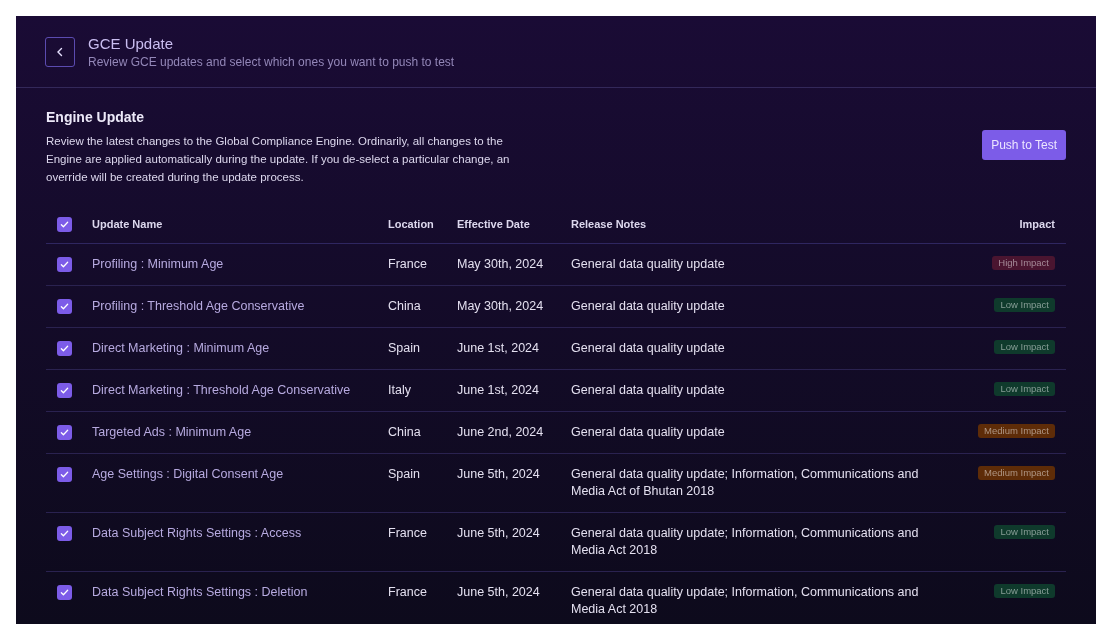 The height and width of the screenshot is (640, 1112). What do you see at coordinates (494, 225) in the screenshot?
I see `column-header: Effective Date` at bounding box center [494, 225].